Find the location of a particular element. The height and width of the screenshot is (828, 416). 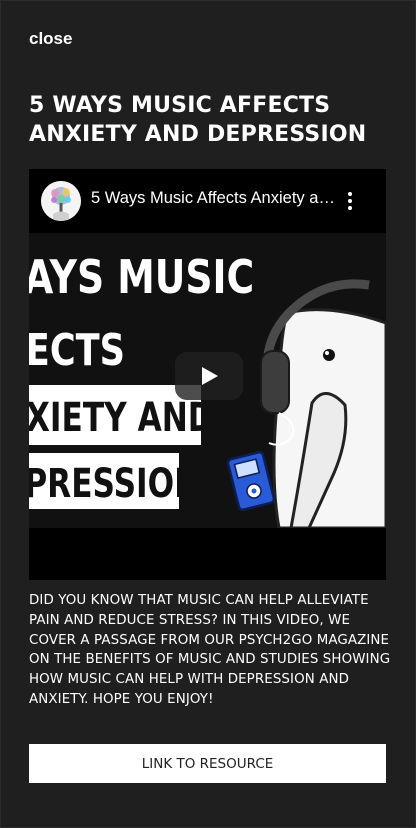

channel-avatar-icon is located at coordinates (61, 201).